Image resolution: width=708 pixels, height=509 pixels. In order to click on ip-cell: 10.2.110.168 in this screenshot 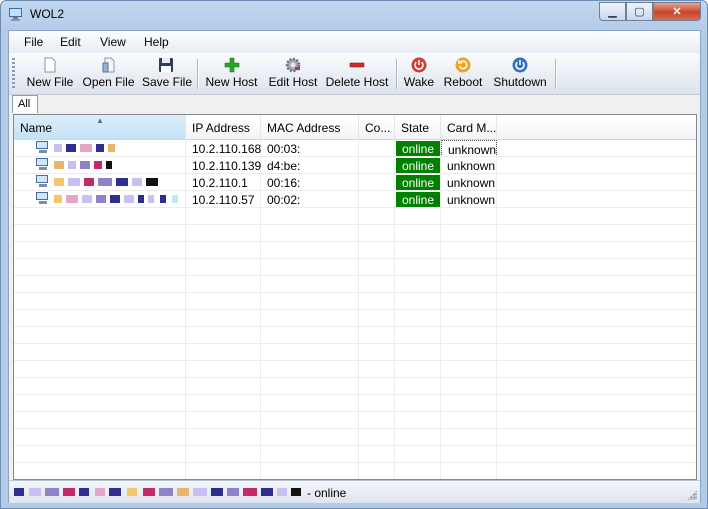, I will do `click(226, 149)`.